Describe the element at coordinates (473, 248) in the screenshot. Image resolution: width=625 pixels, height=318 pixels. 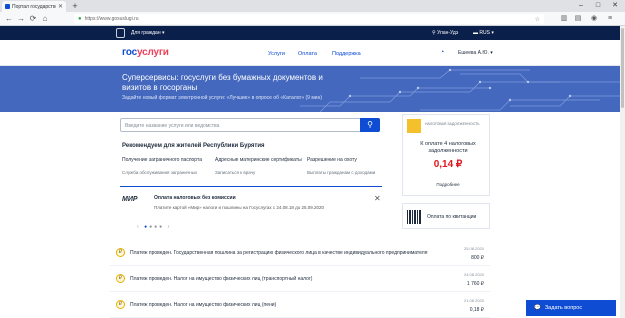
I see `feed-item-date: 25.08.2020` at that location.